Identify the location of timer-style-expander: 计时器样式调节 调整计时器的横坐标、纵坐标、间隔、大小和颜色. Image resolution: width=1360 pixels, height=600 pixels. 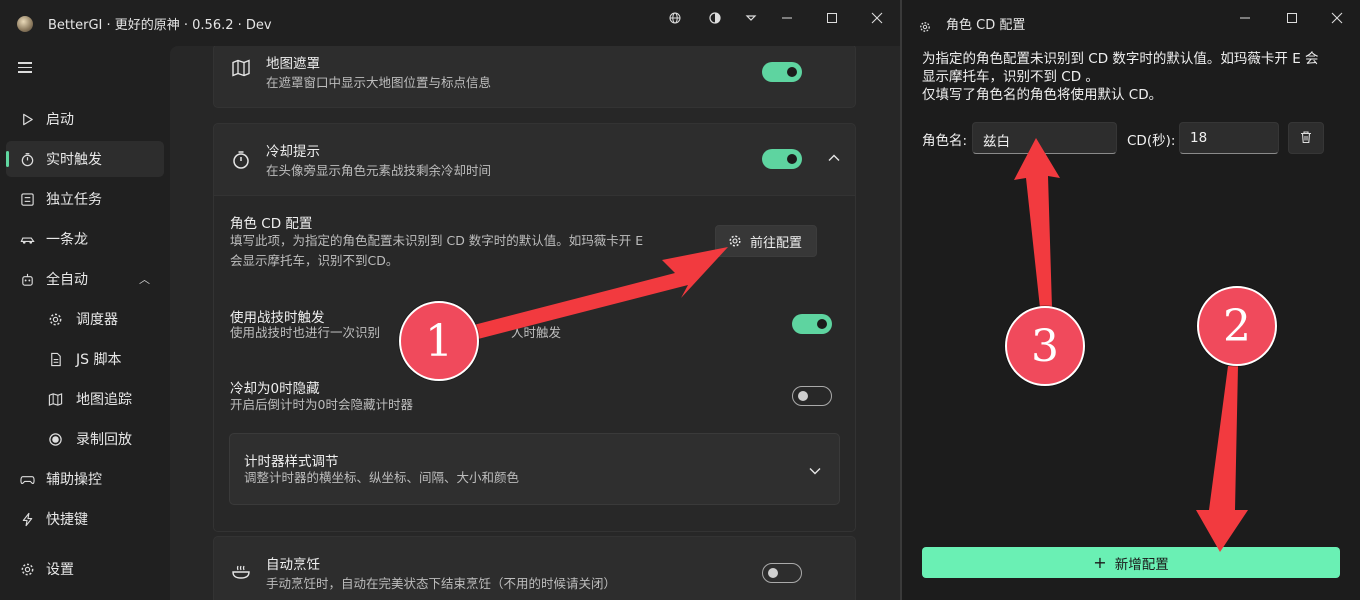
(534, 469).